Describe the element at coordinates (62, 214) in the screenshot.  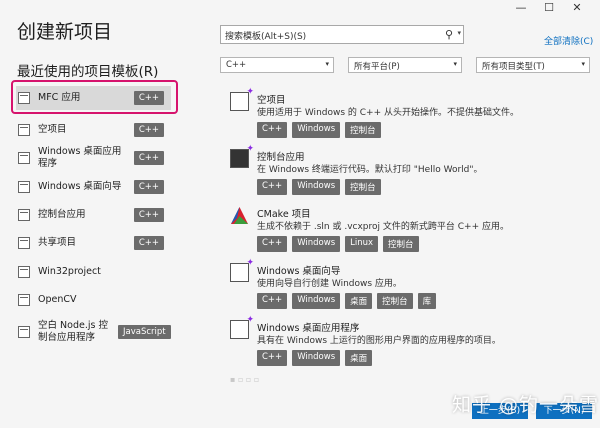
I see `recent-item-label: 控制台应用` at that location.